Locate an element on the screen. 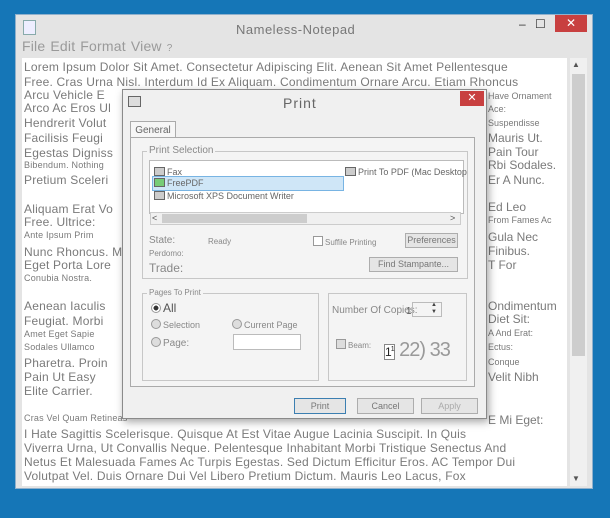 This screenshot has height=518, width=610. editor-line: Pain Tour is located at coordinates (513, 152).